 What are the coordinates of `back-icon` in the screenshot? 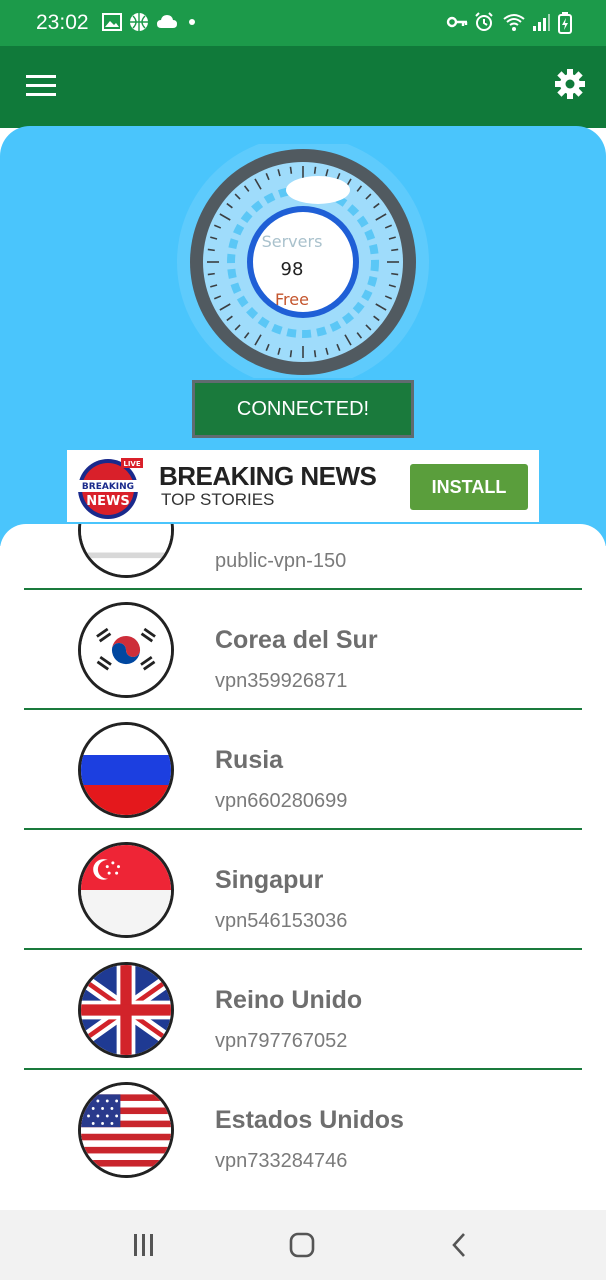 It's located at (460, 1245).